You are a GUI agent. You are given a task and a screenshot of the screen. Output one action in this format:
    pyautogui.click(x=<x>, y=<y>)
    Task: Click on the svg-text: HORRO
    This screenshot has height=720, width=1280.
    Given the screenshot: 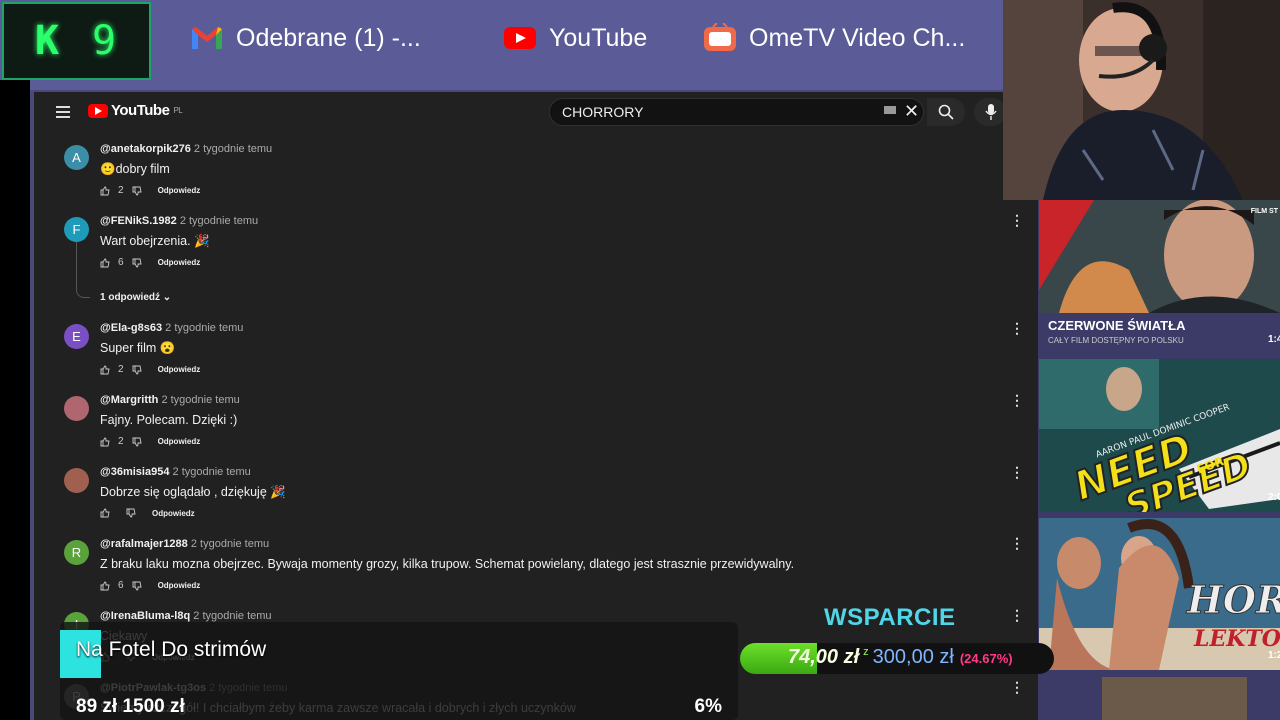 What is the action you would take?
    pyautogui.click(x=1233, y=599)
    